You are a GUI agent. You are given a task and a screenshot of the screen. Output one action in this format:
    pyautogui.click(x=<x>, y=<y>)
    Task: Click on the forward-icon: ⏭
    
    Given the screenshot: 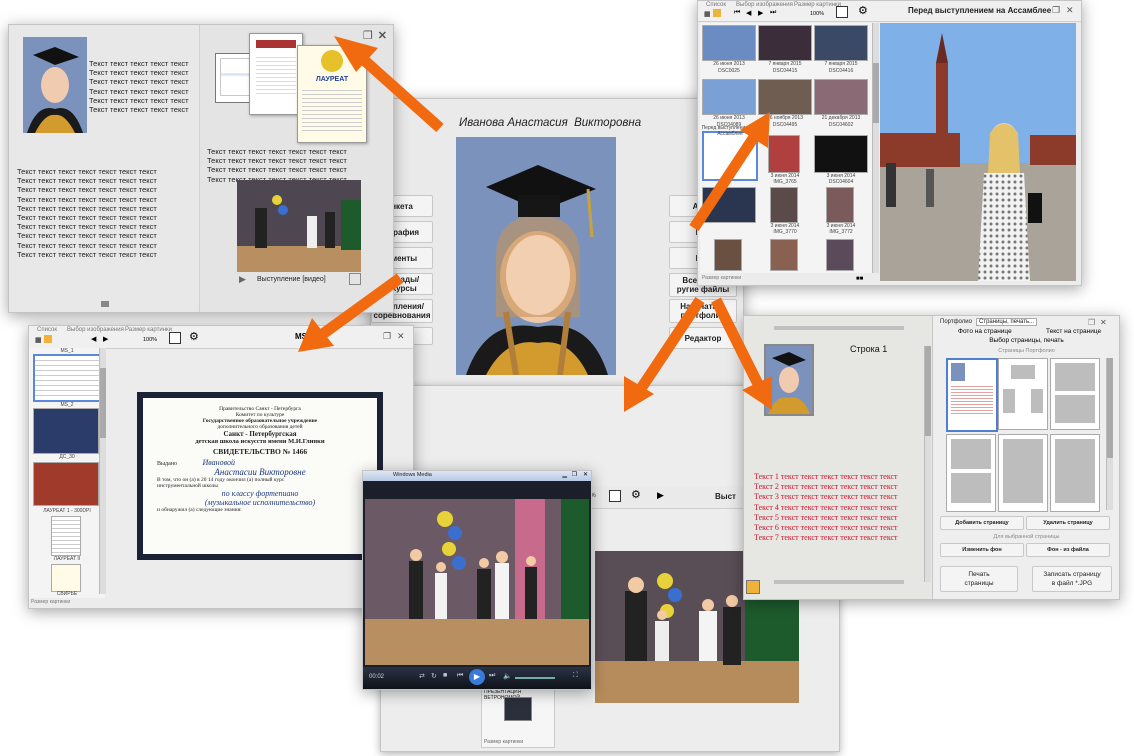 What is the action you would take?
    pyautogui.click(x=492, y=676)
    